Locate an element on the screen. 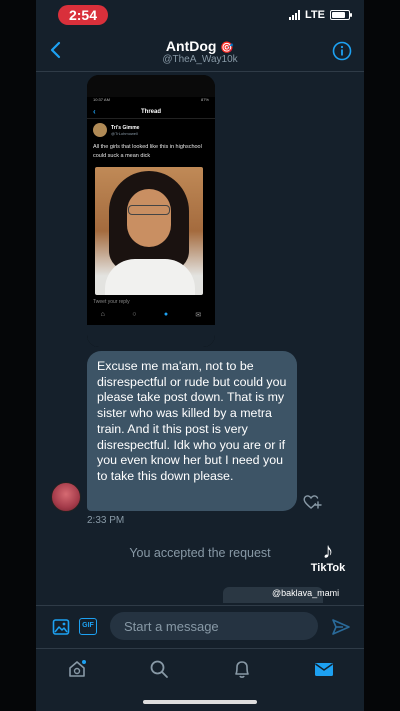  send-icon is located at coordinates (341, 627).